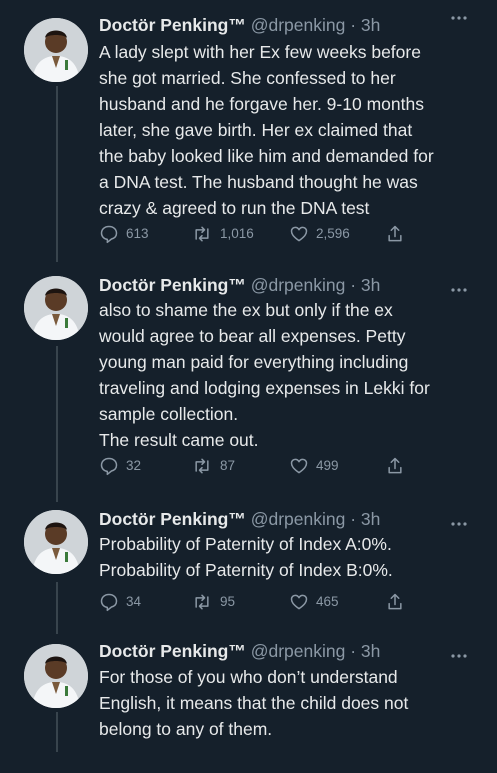 This screenshot has width=497, height=773. What do you see at coordinates (327, 465) in the screenshot?
I see `like-count: 499` at bounding box center [327, 465].